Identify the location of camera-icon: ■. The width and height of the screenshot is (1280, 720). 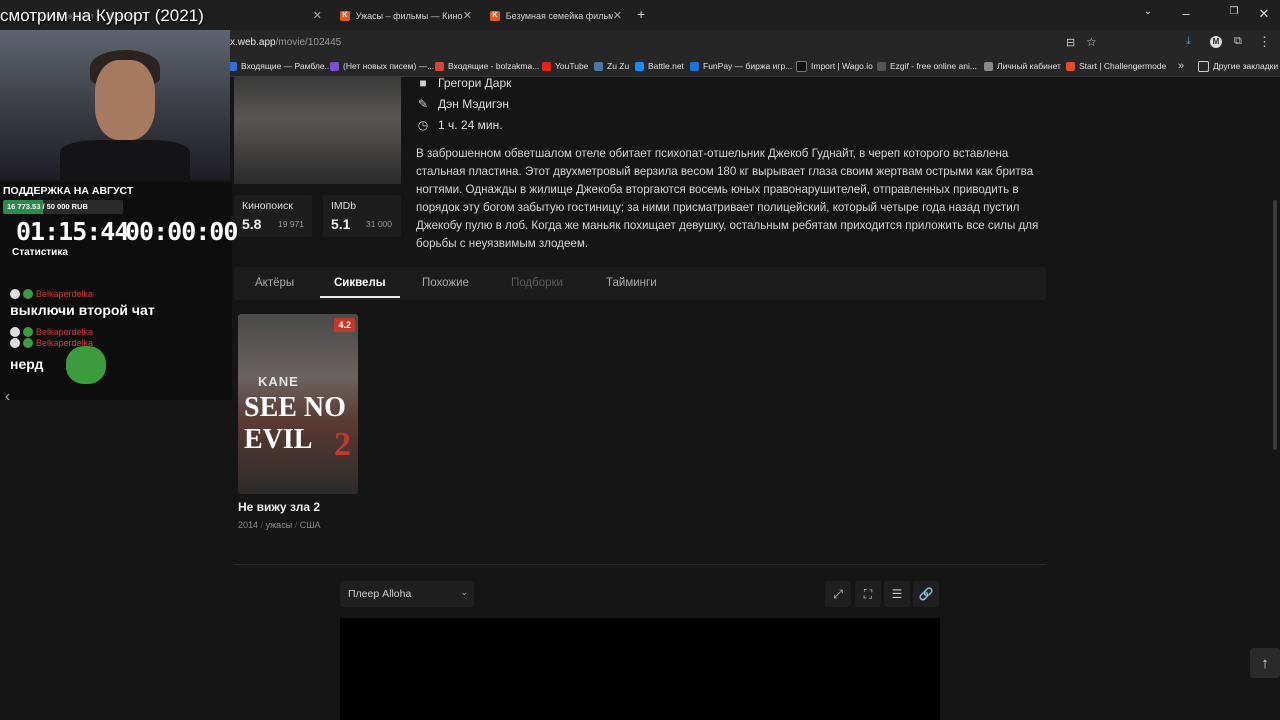
(423, 83).